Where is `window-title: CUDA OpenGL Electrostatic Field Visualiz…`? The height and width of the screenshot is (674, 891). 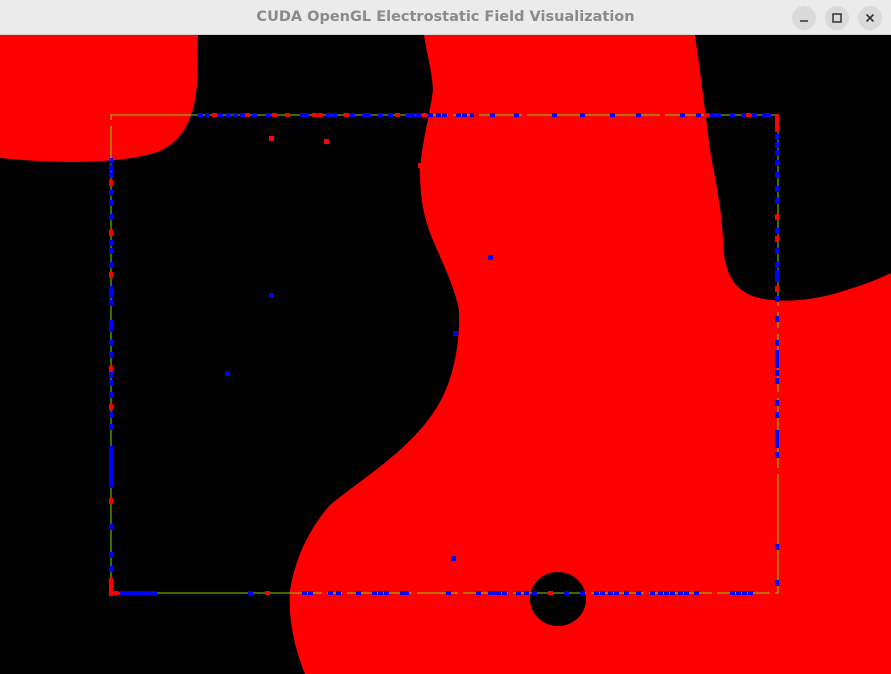 window-title: CUDA OpenGL Electrostatic Field Visualiz… is located at coordinates (445, 17).